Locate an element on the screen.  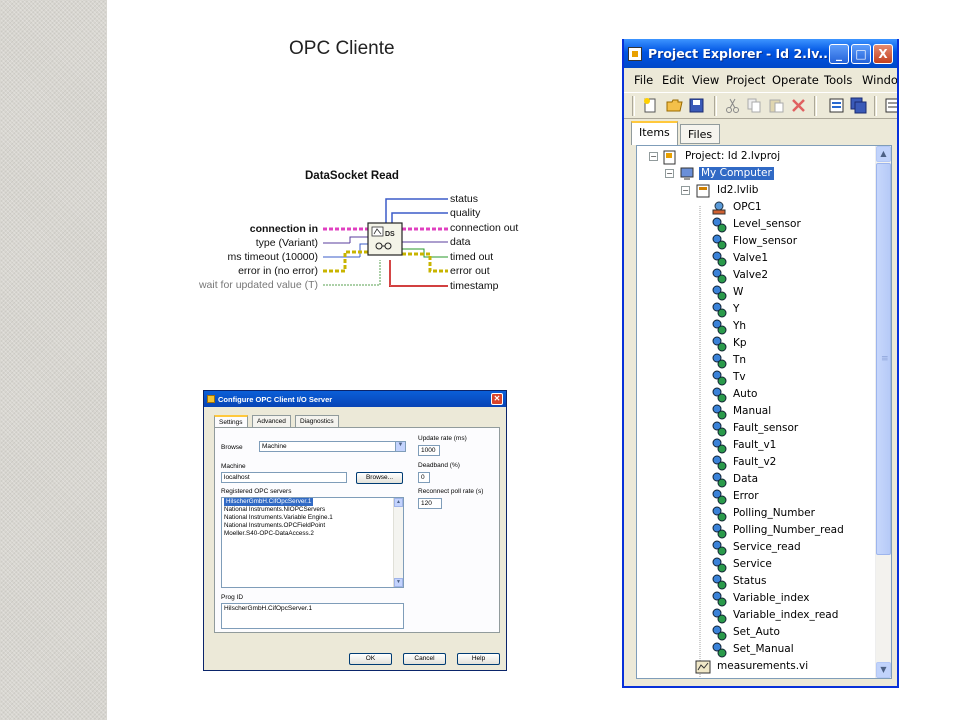
tab-advanced: Advanced is located at coordinates (271, 421).